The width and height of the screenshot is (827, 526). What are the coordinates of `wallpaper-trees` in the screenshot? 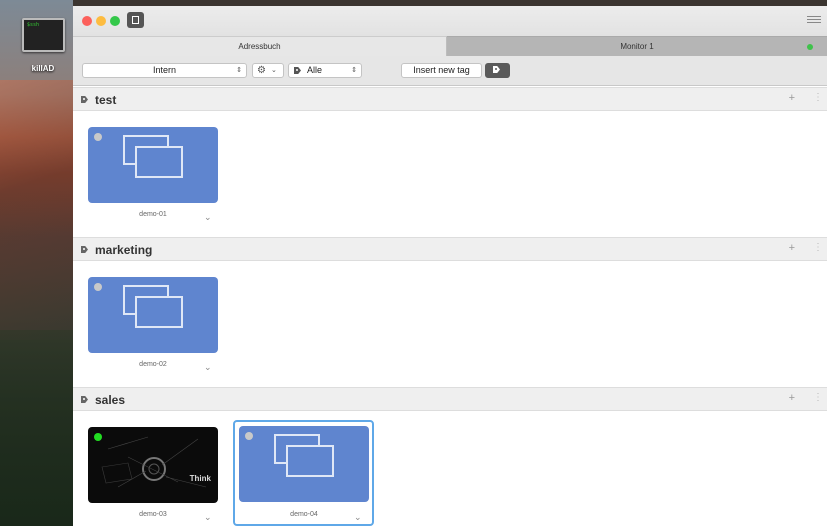 It's located at (36, 428).